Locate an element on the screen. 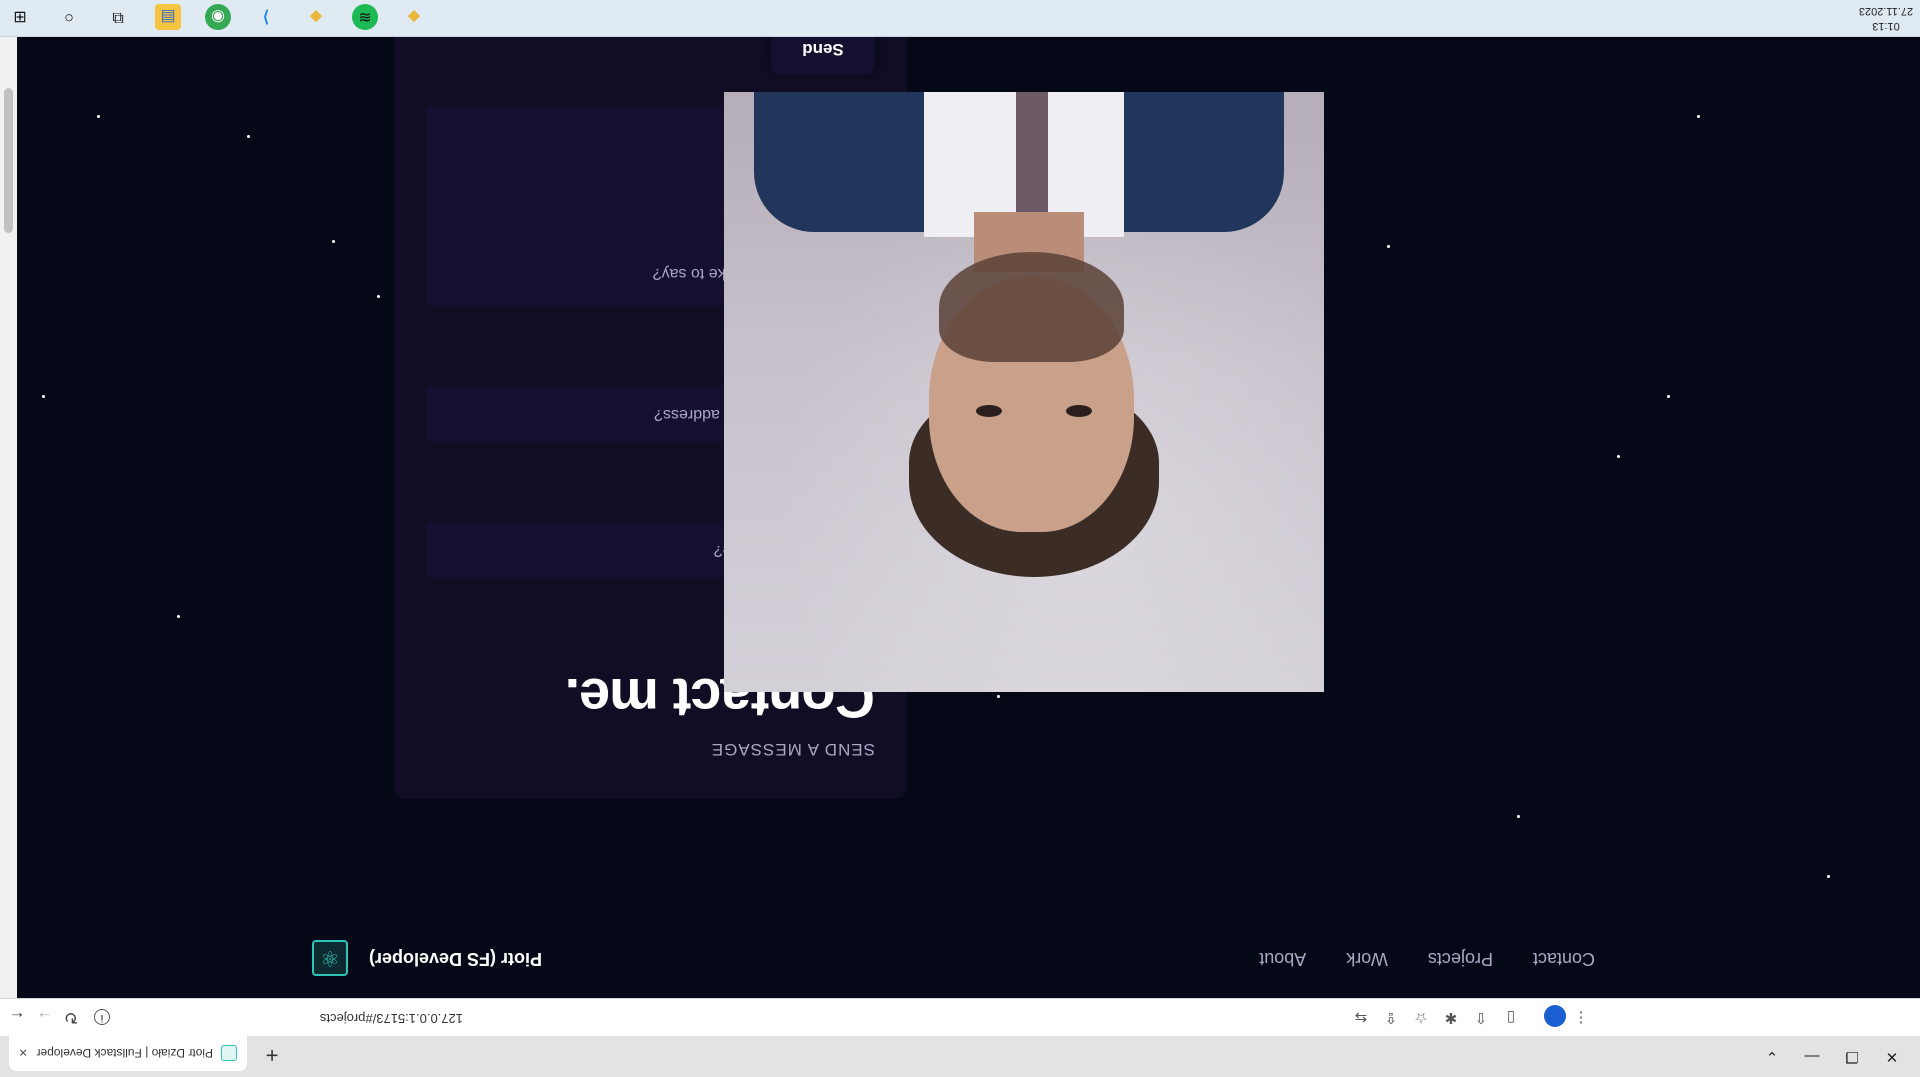 The height and width of the screenshot is (1077, 1920). nav-link-work: Work is located at coordinates (1367, 958).